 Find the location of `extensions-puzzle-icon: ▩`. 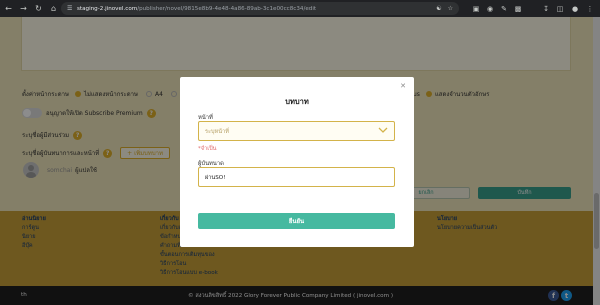

extensions-puzzle-icon: ▩ is located at coordinates (518, 8).